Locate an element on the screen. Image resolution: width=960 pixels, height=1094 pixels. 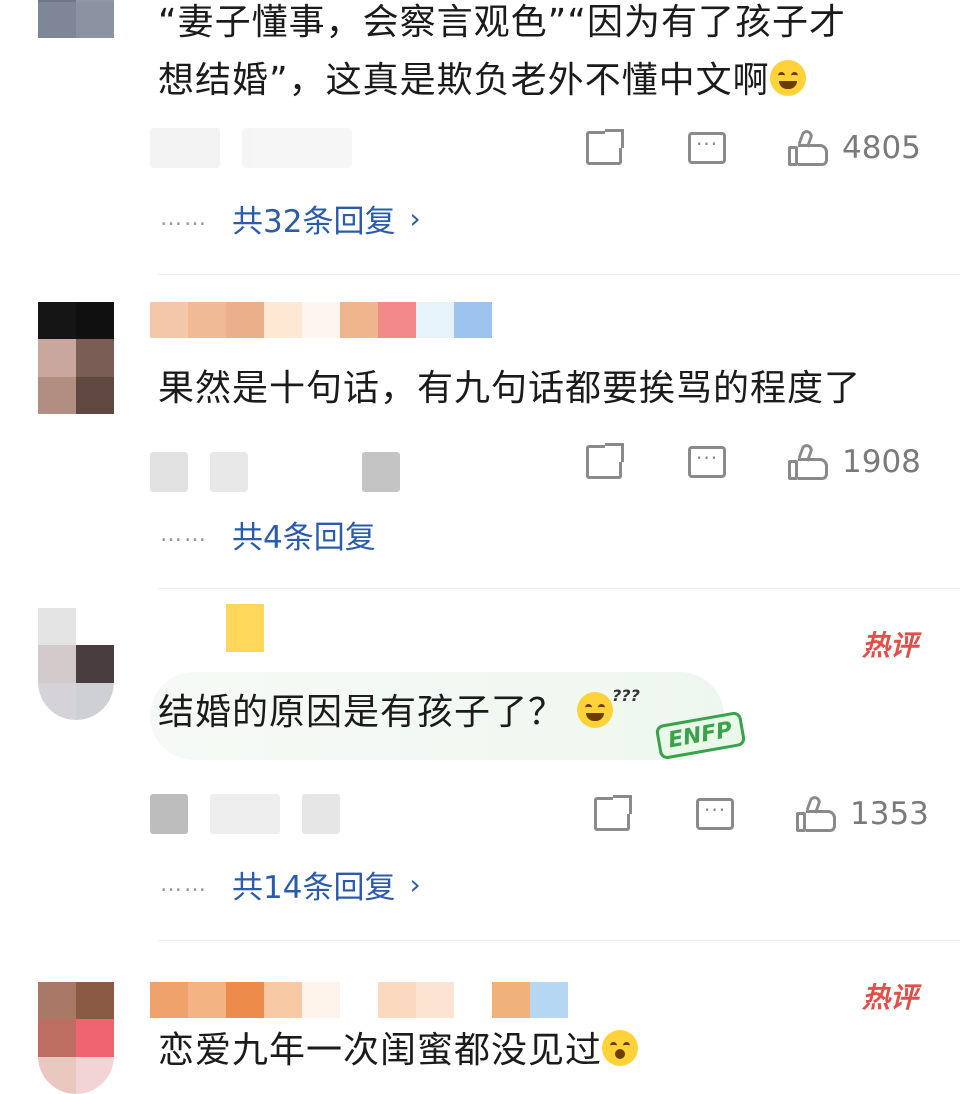
view-replies-link: …… 共14条回复 › is located at coordinates (290, 885).